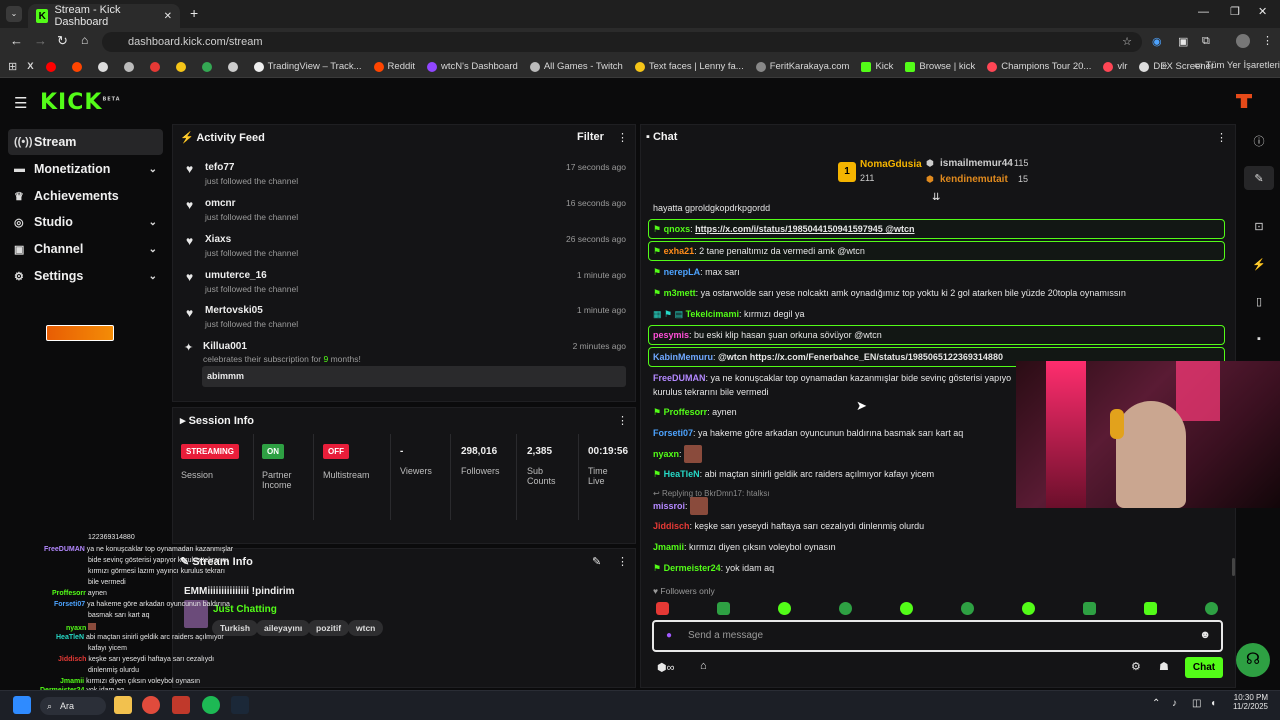 The image size is (1280, 720). Describe the element at coordinates (1205, 635) in the screenshot. I see `emoji-icon: ☻` at that location.